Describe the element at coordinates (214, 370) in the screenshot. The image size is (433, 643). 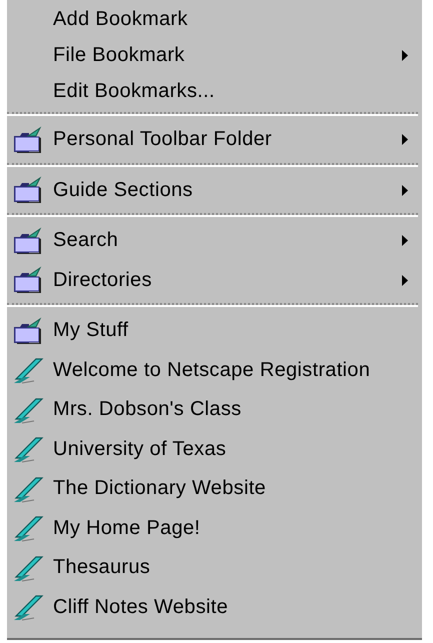
I see `menu-item: Welcome to Netscape Registration` at that location.